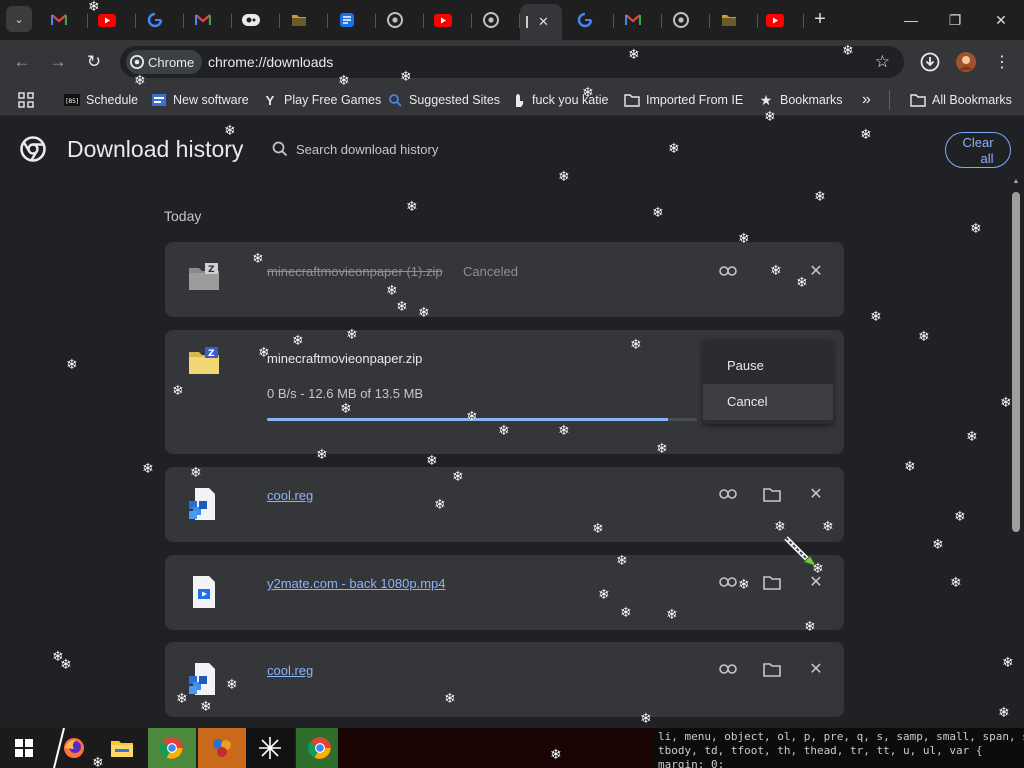  I want to click on address-bar: Chrome chrome://downloads ☆, so click(512, 62).